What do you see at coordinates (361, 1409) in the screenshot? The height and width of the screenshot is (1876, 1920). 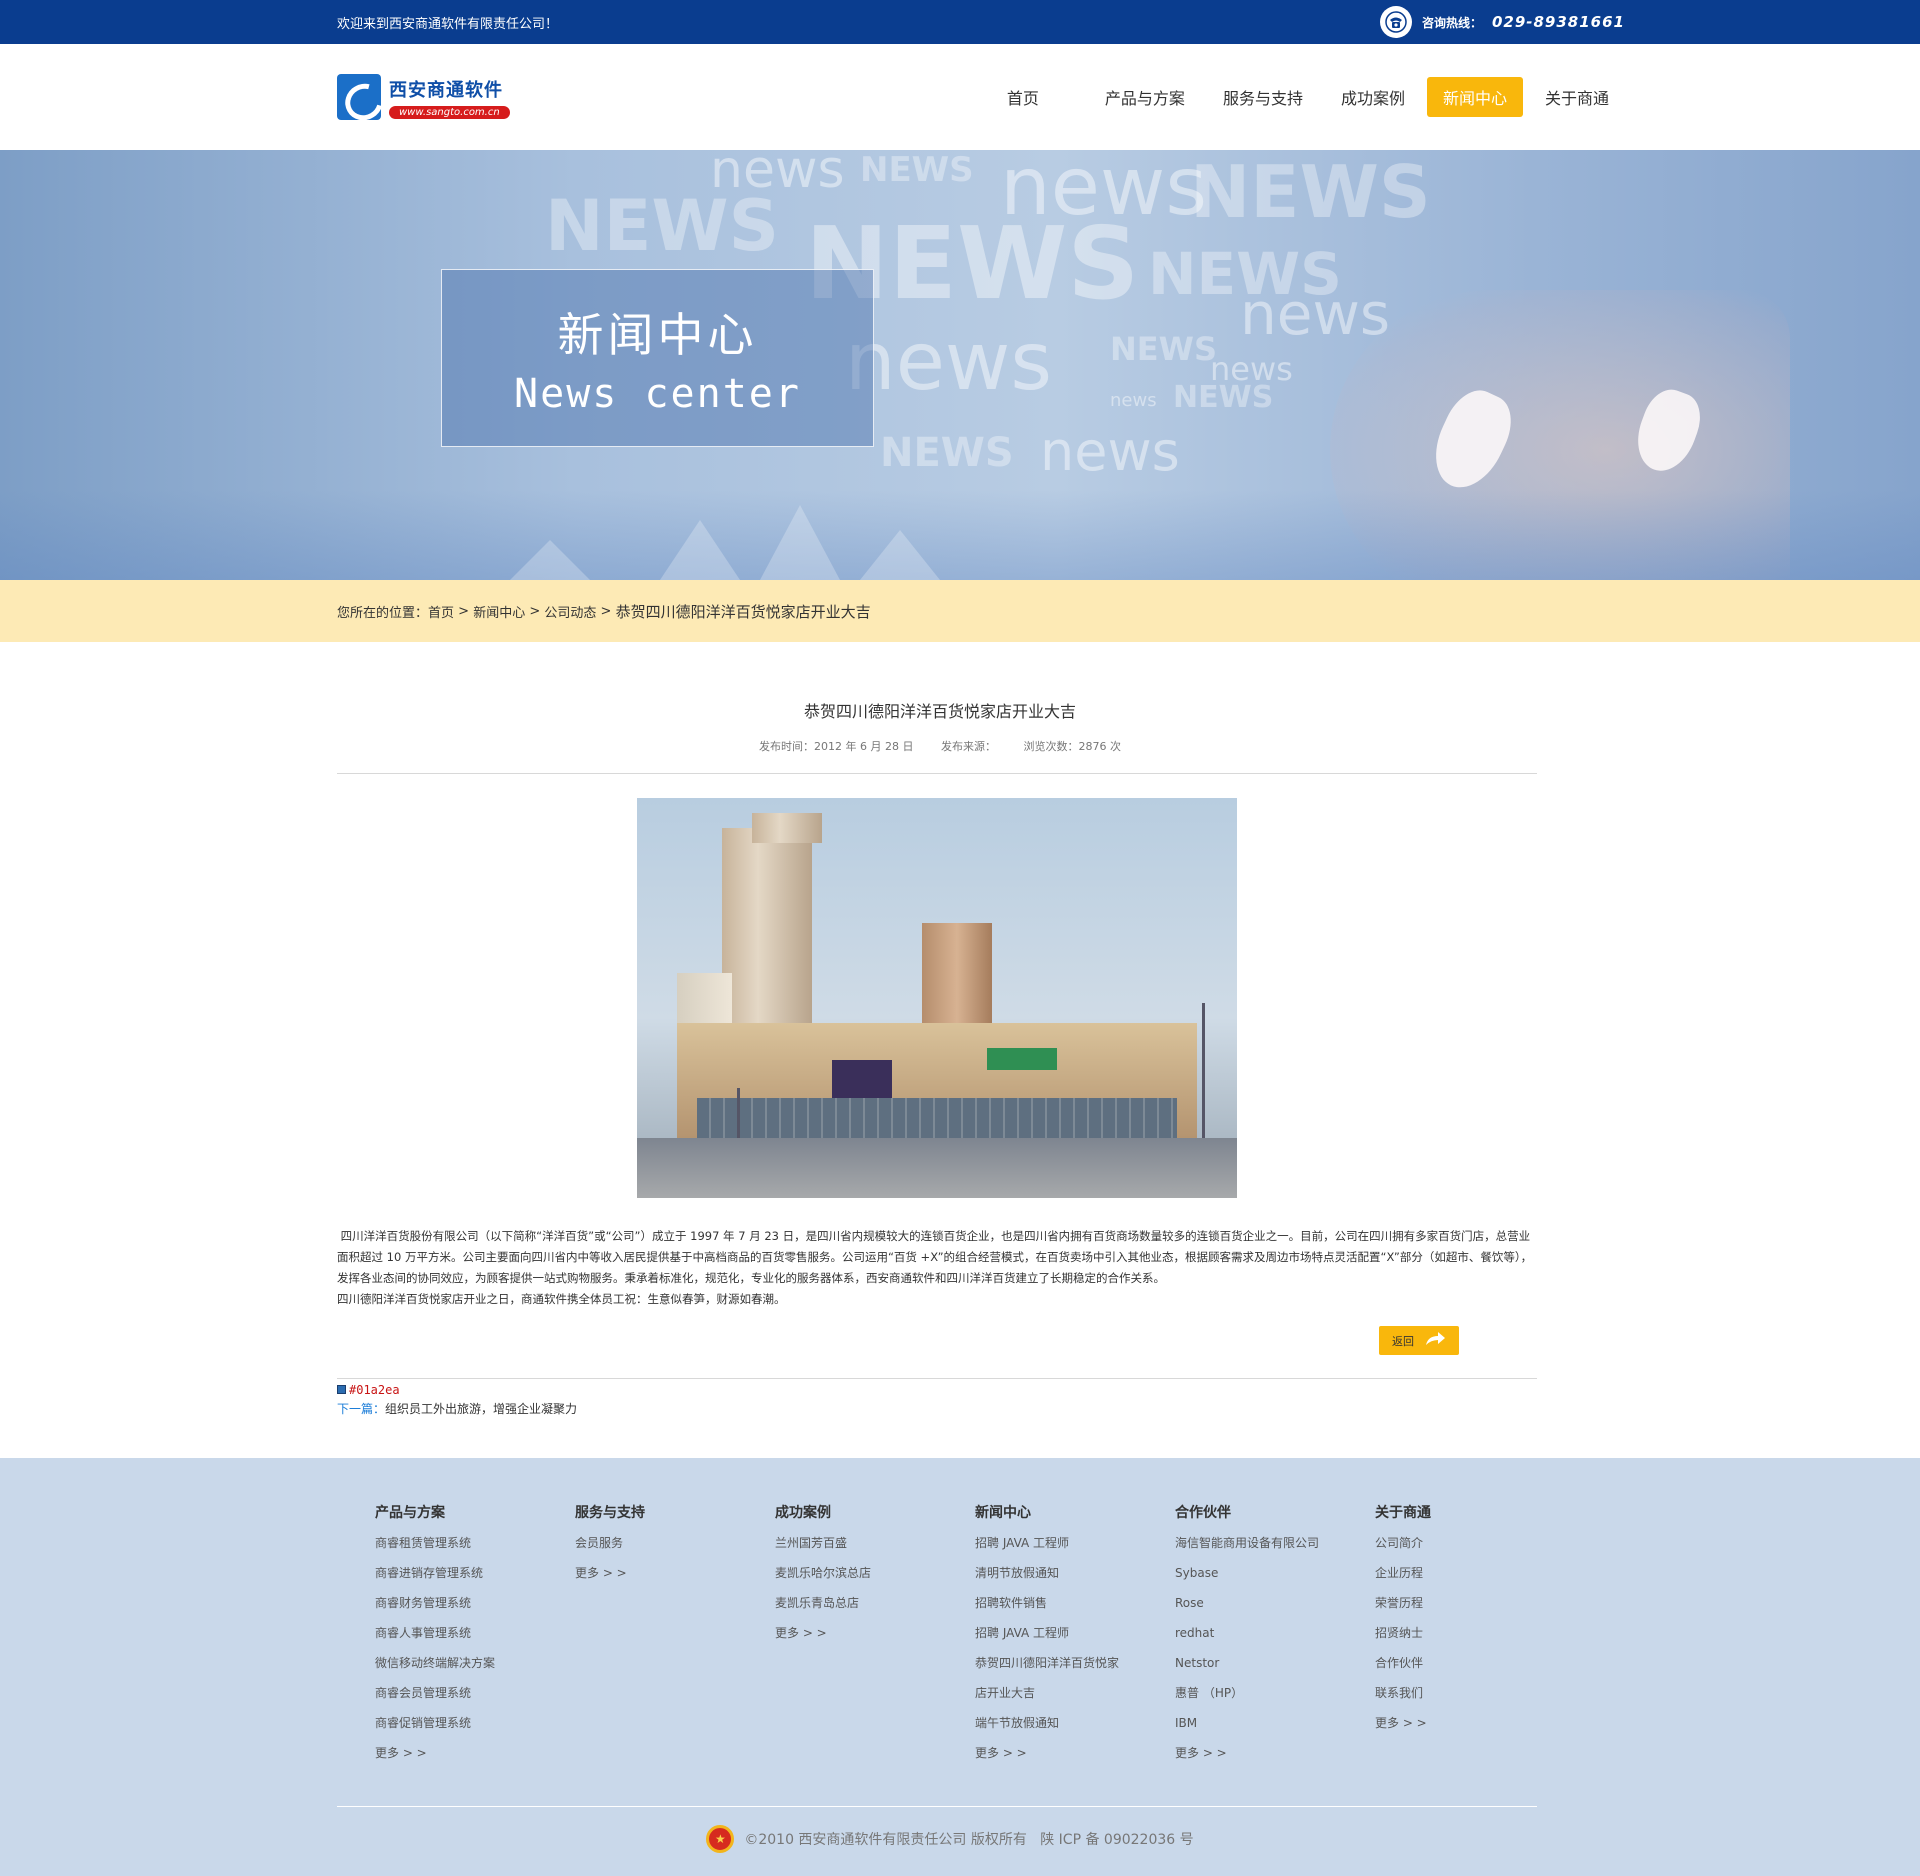 I see `next-article-label: 下一篇：` at bounding box center [361, 1409].